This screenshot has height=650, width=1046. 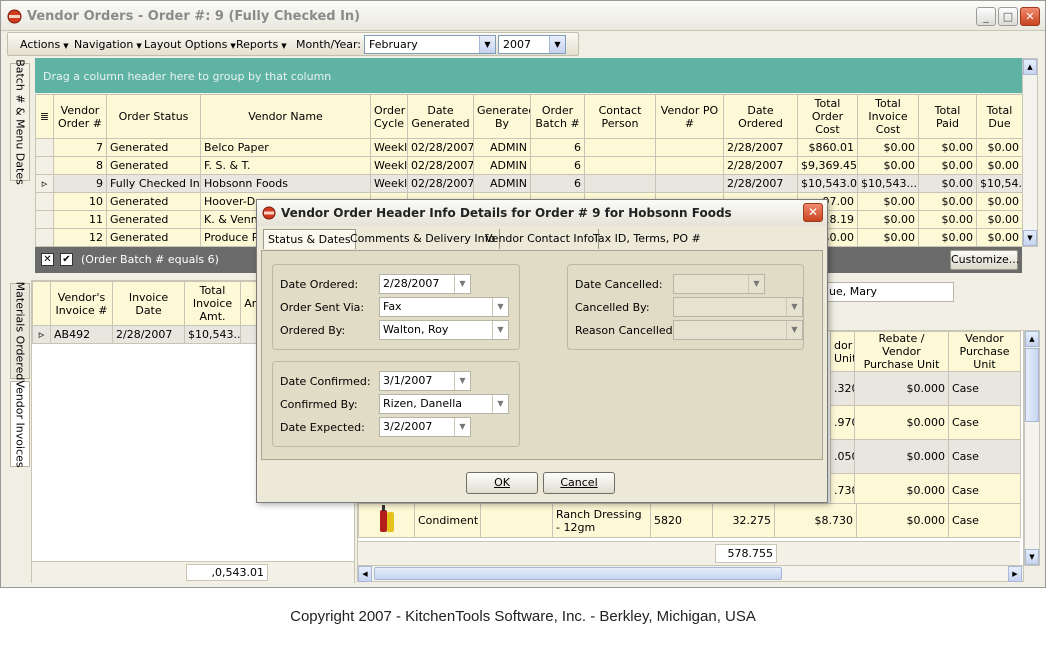 I want to click on cancelled-by-select: ▼, so click(x=738, y=307).